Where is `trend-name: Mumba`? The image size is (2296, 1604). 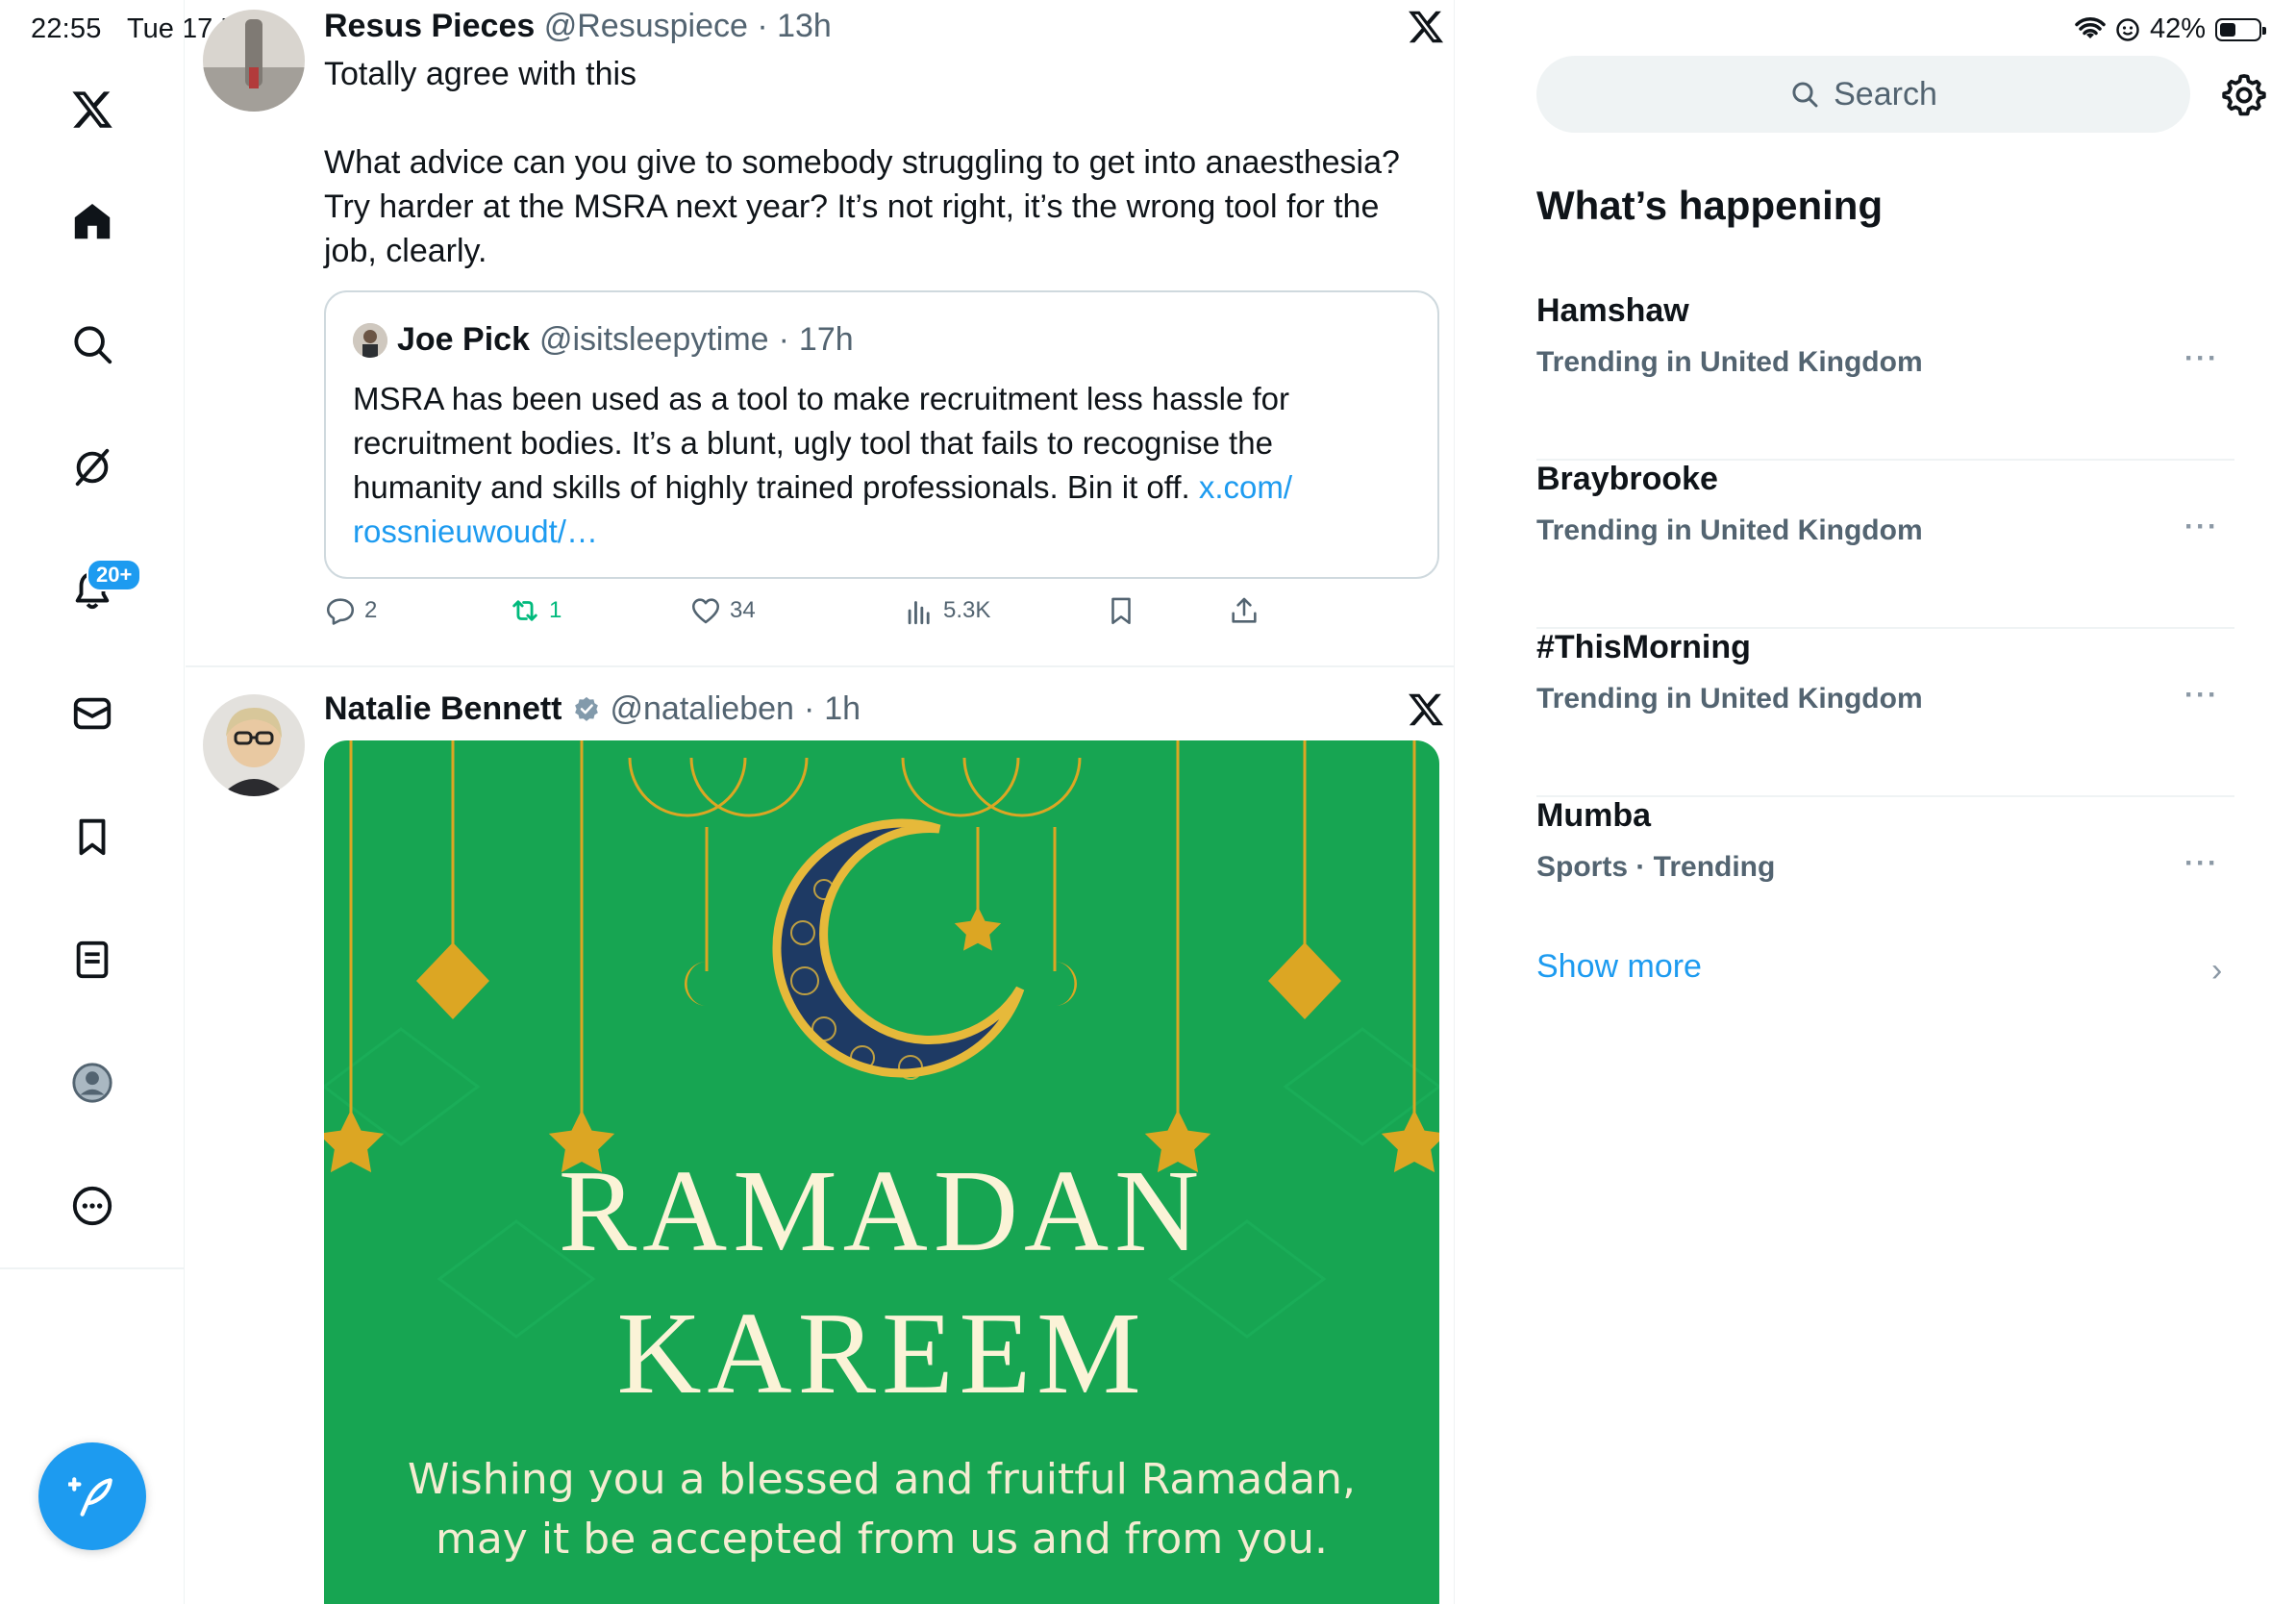 trend-name: Mumba is located at coordinates (1593, 815).